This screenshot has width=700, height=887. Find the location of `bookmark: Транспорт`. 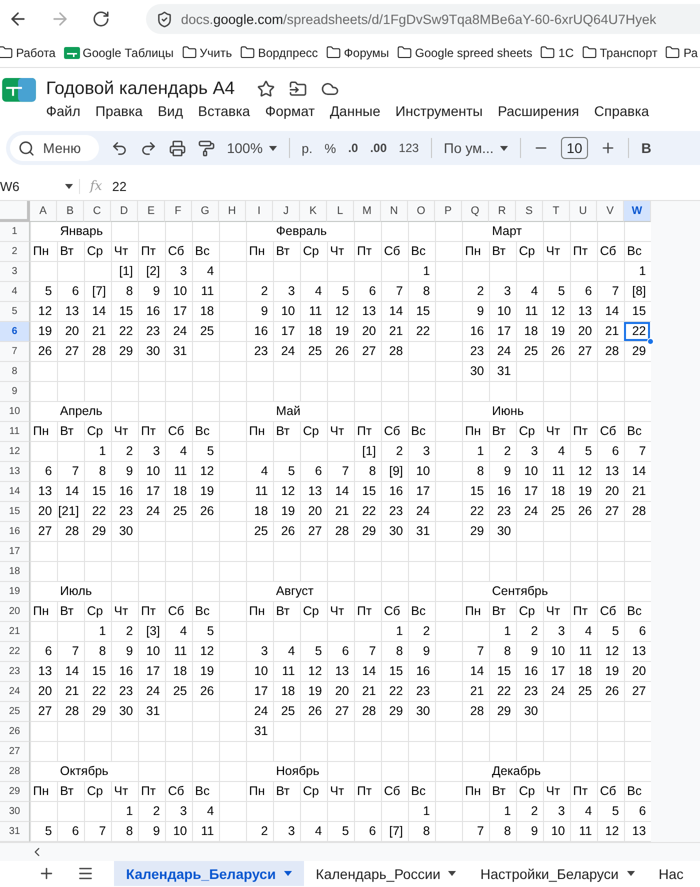

bookmark: Транспорт is located at coordinates (620, 52).